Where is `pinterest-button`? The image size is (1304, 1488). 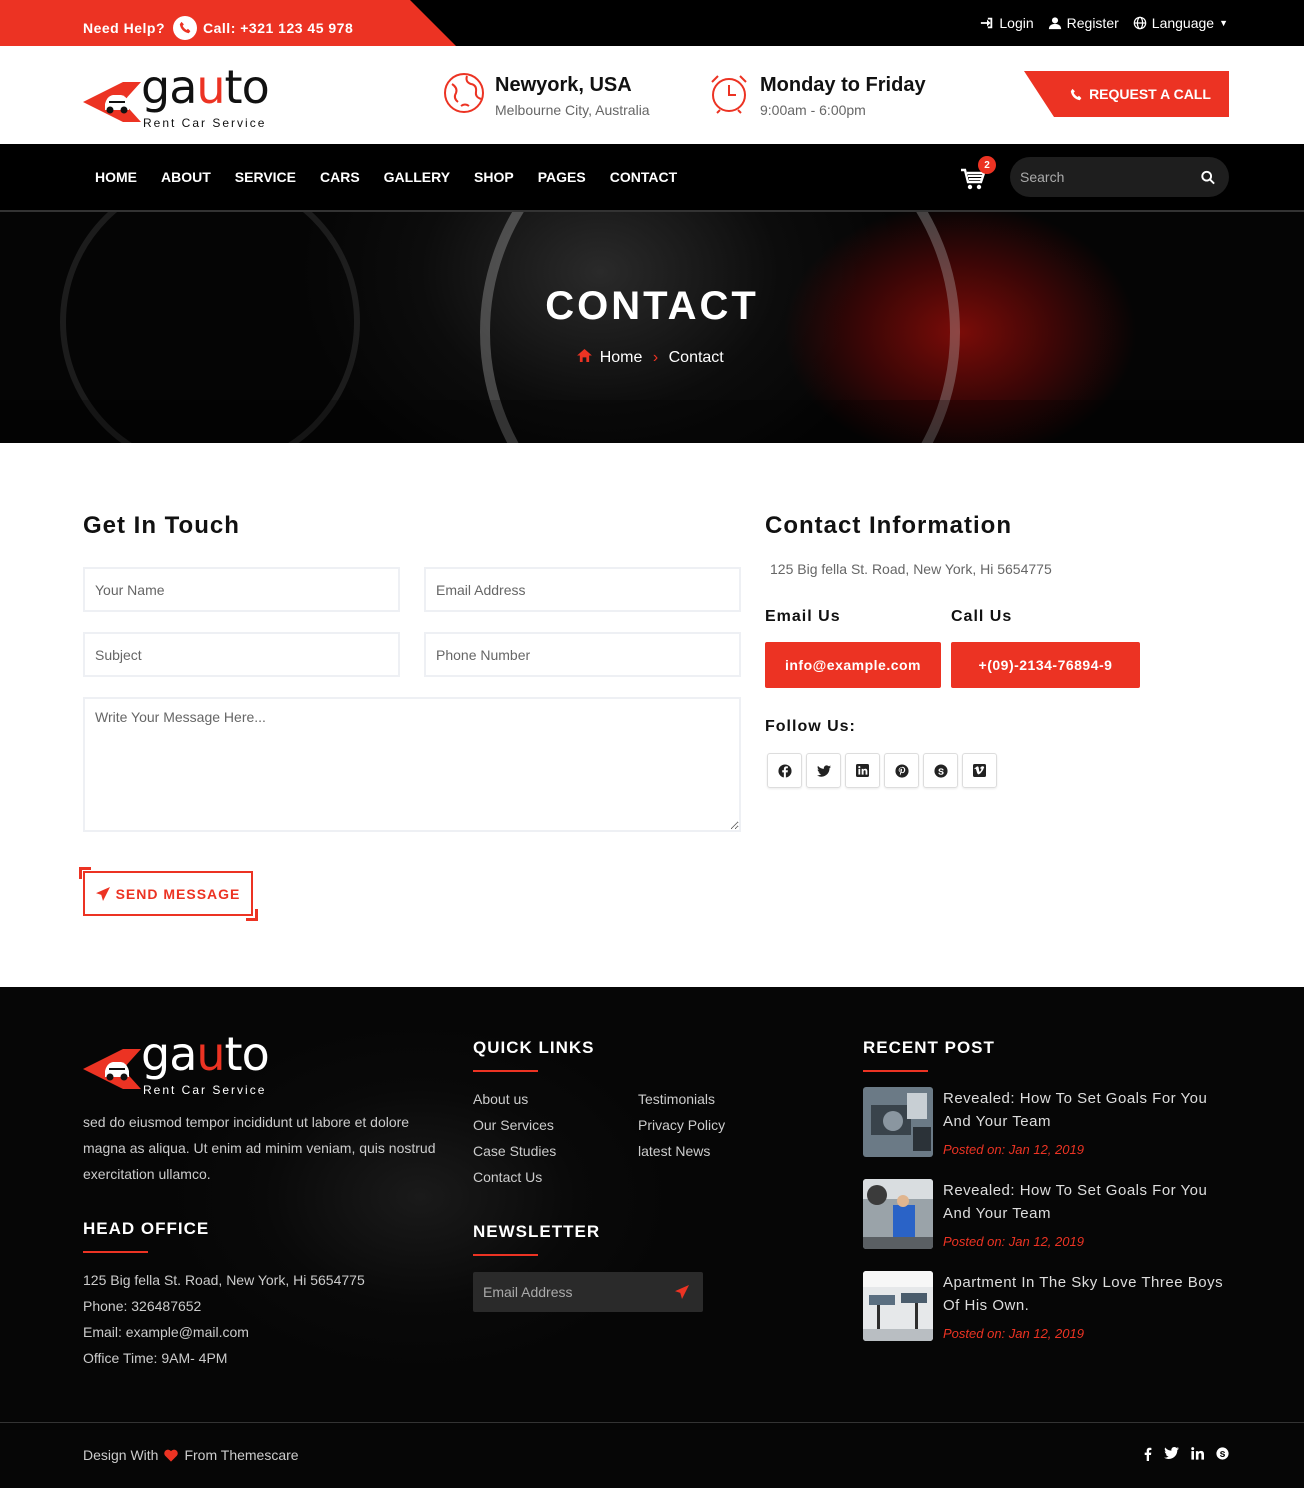
pinterest-button is located at coordinates (901, 770).